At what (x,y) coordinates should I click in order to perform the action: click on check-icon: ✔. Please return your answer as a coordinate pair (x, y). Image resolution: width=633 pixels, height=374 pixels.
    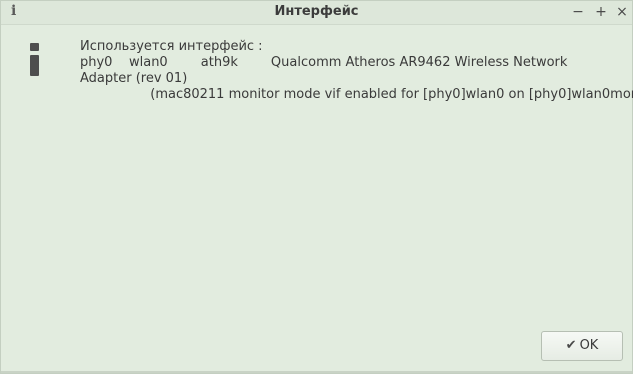
    Looking at the image, I should click on (571, 345).